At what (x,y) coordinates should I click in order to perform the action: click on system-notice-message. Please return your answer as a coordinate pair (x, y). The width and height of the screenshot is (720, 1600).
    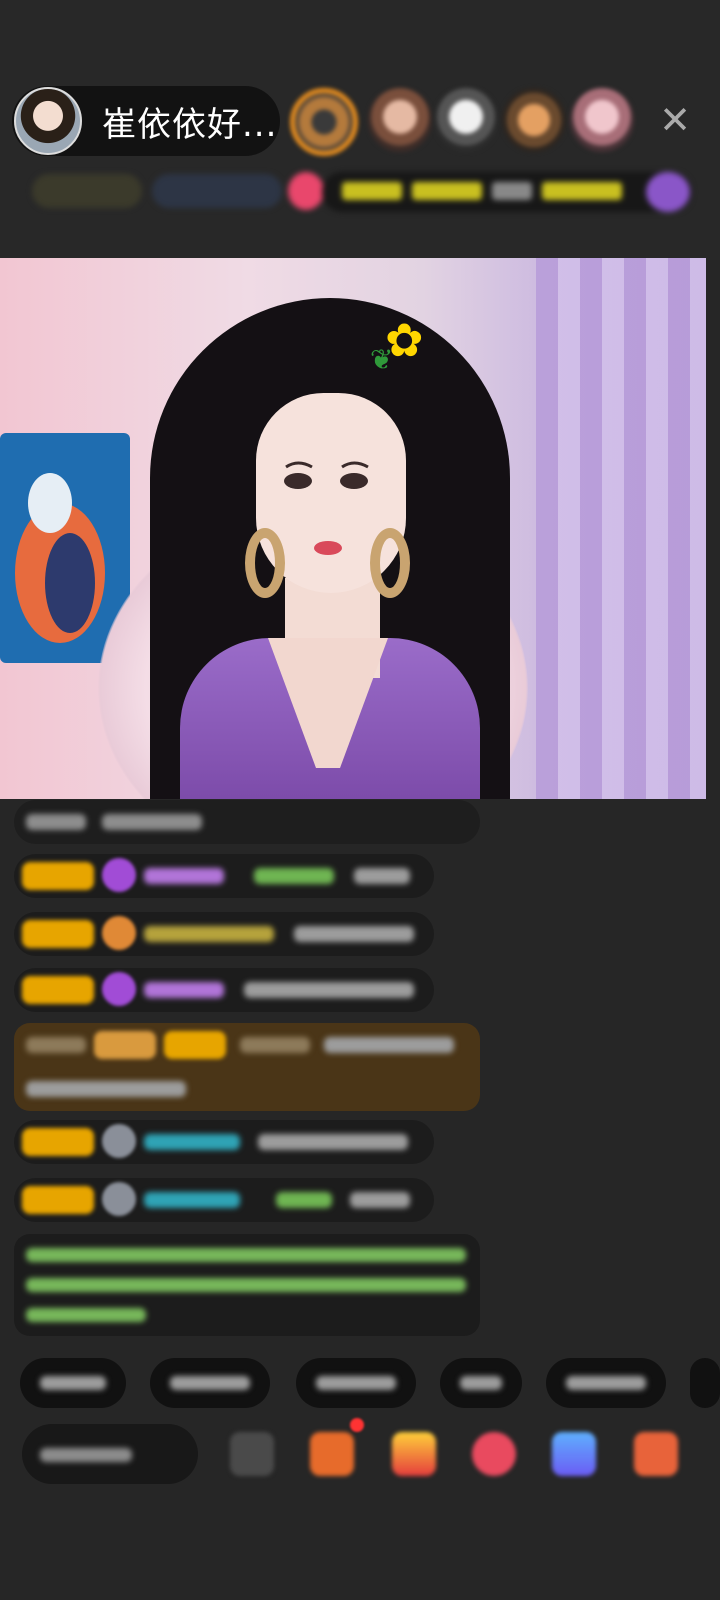
    Looking at the image, I should click on (247, 1285).